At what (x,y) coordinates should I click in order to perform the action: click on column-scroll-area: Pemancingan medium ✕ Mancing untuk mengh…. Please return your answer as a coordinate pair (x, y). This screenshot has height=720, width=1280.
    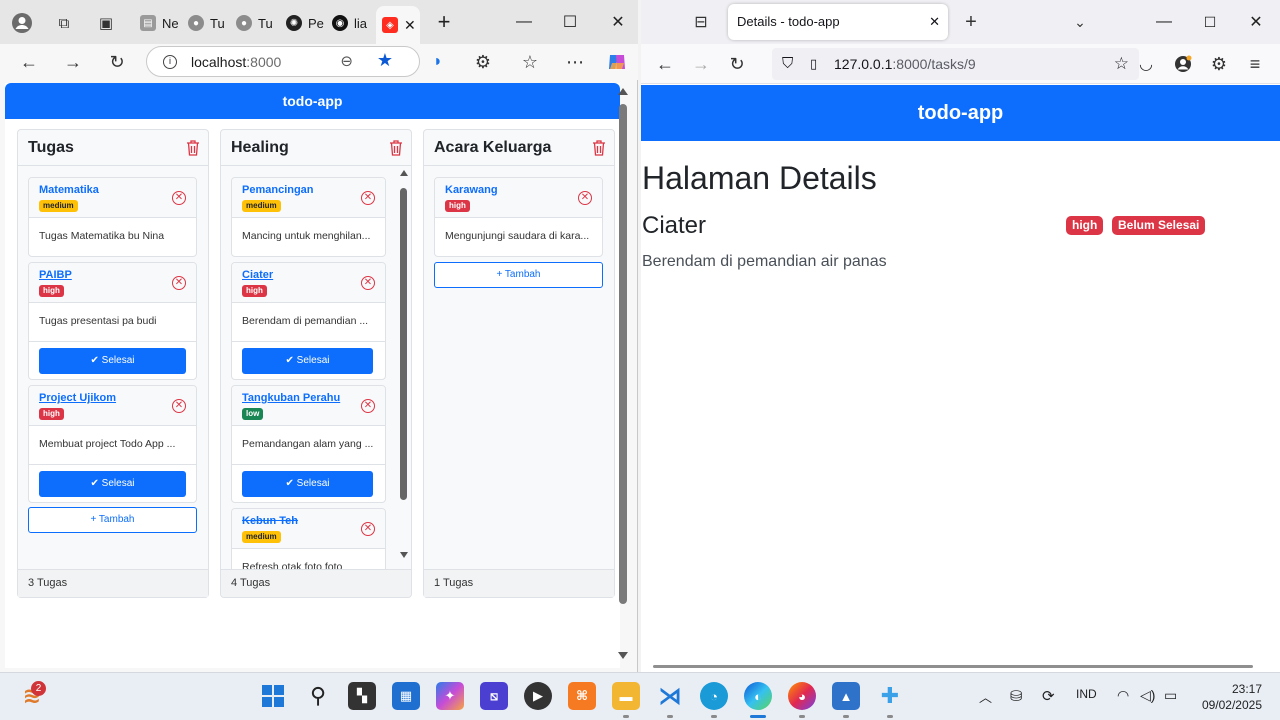
    Looking at the image, I should click on (309, 368).